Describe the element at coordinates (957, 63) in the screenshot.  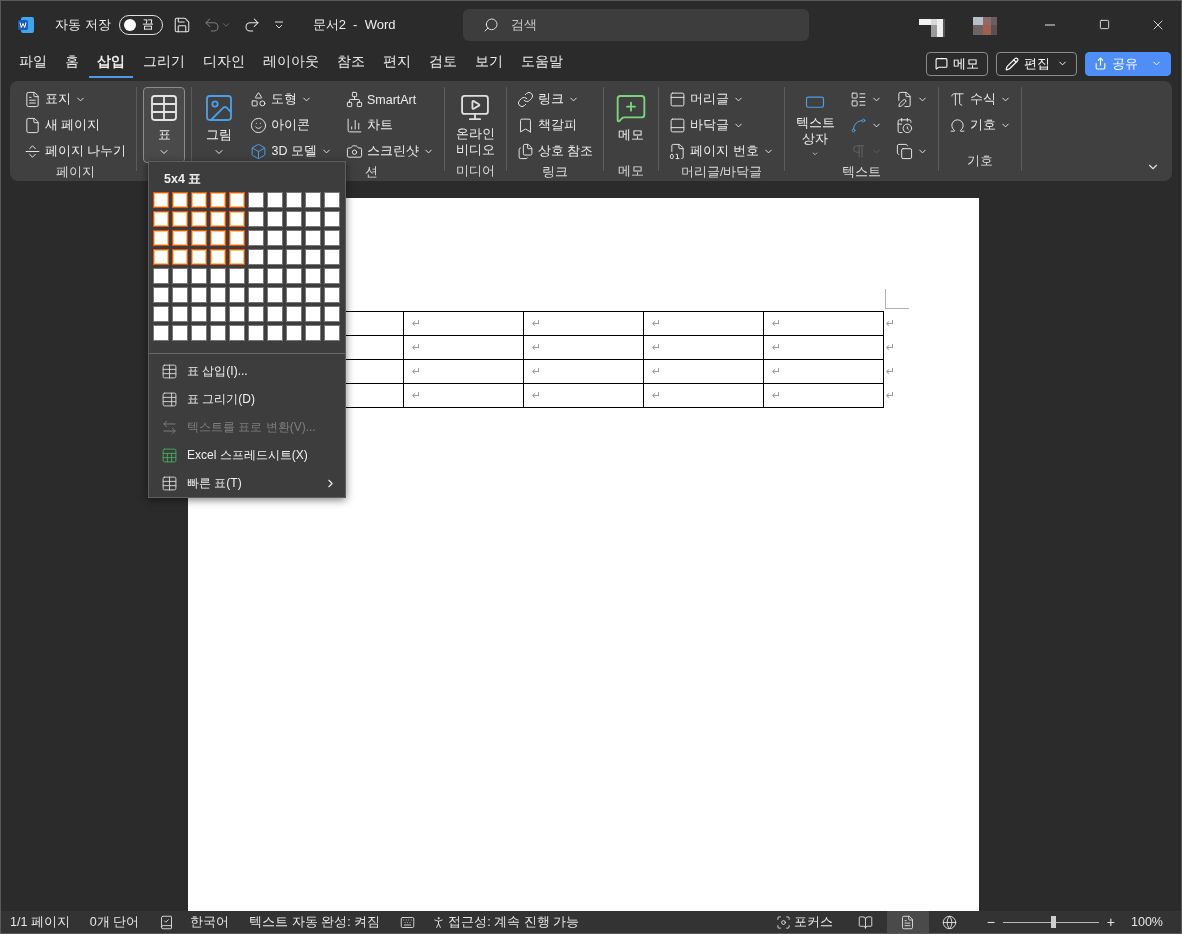
I see `comments-button: 메모` at that location.